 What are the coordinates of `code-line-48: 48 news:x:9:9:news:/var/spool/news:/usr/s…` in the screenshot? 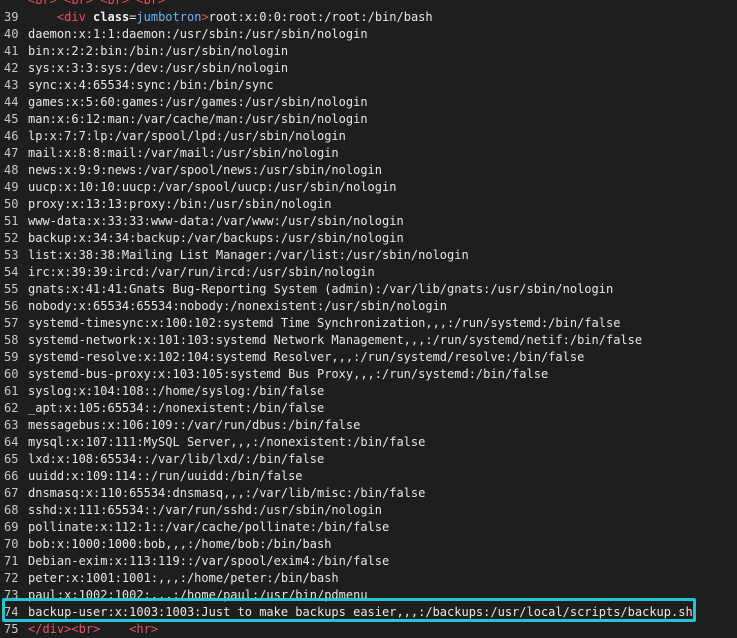 It's located at (368, 170).